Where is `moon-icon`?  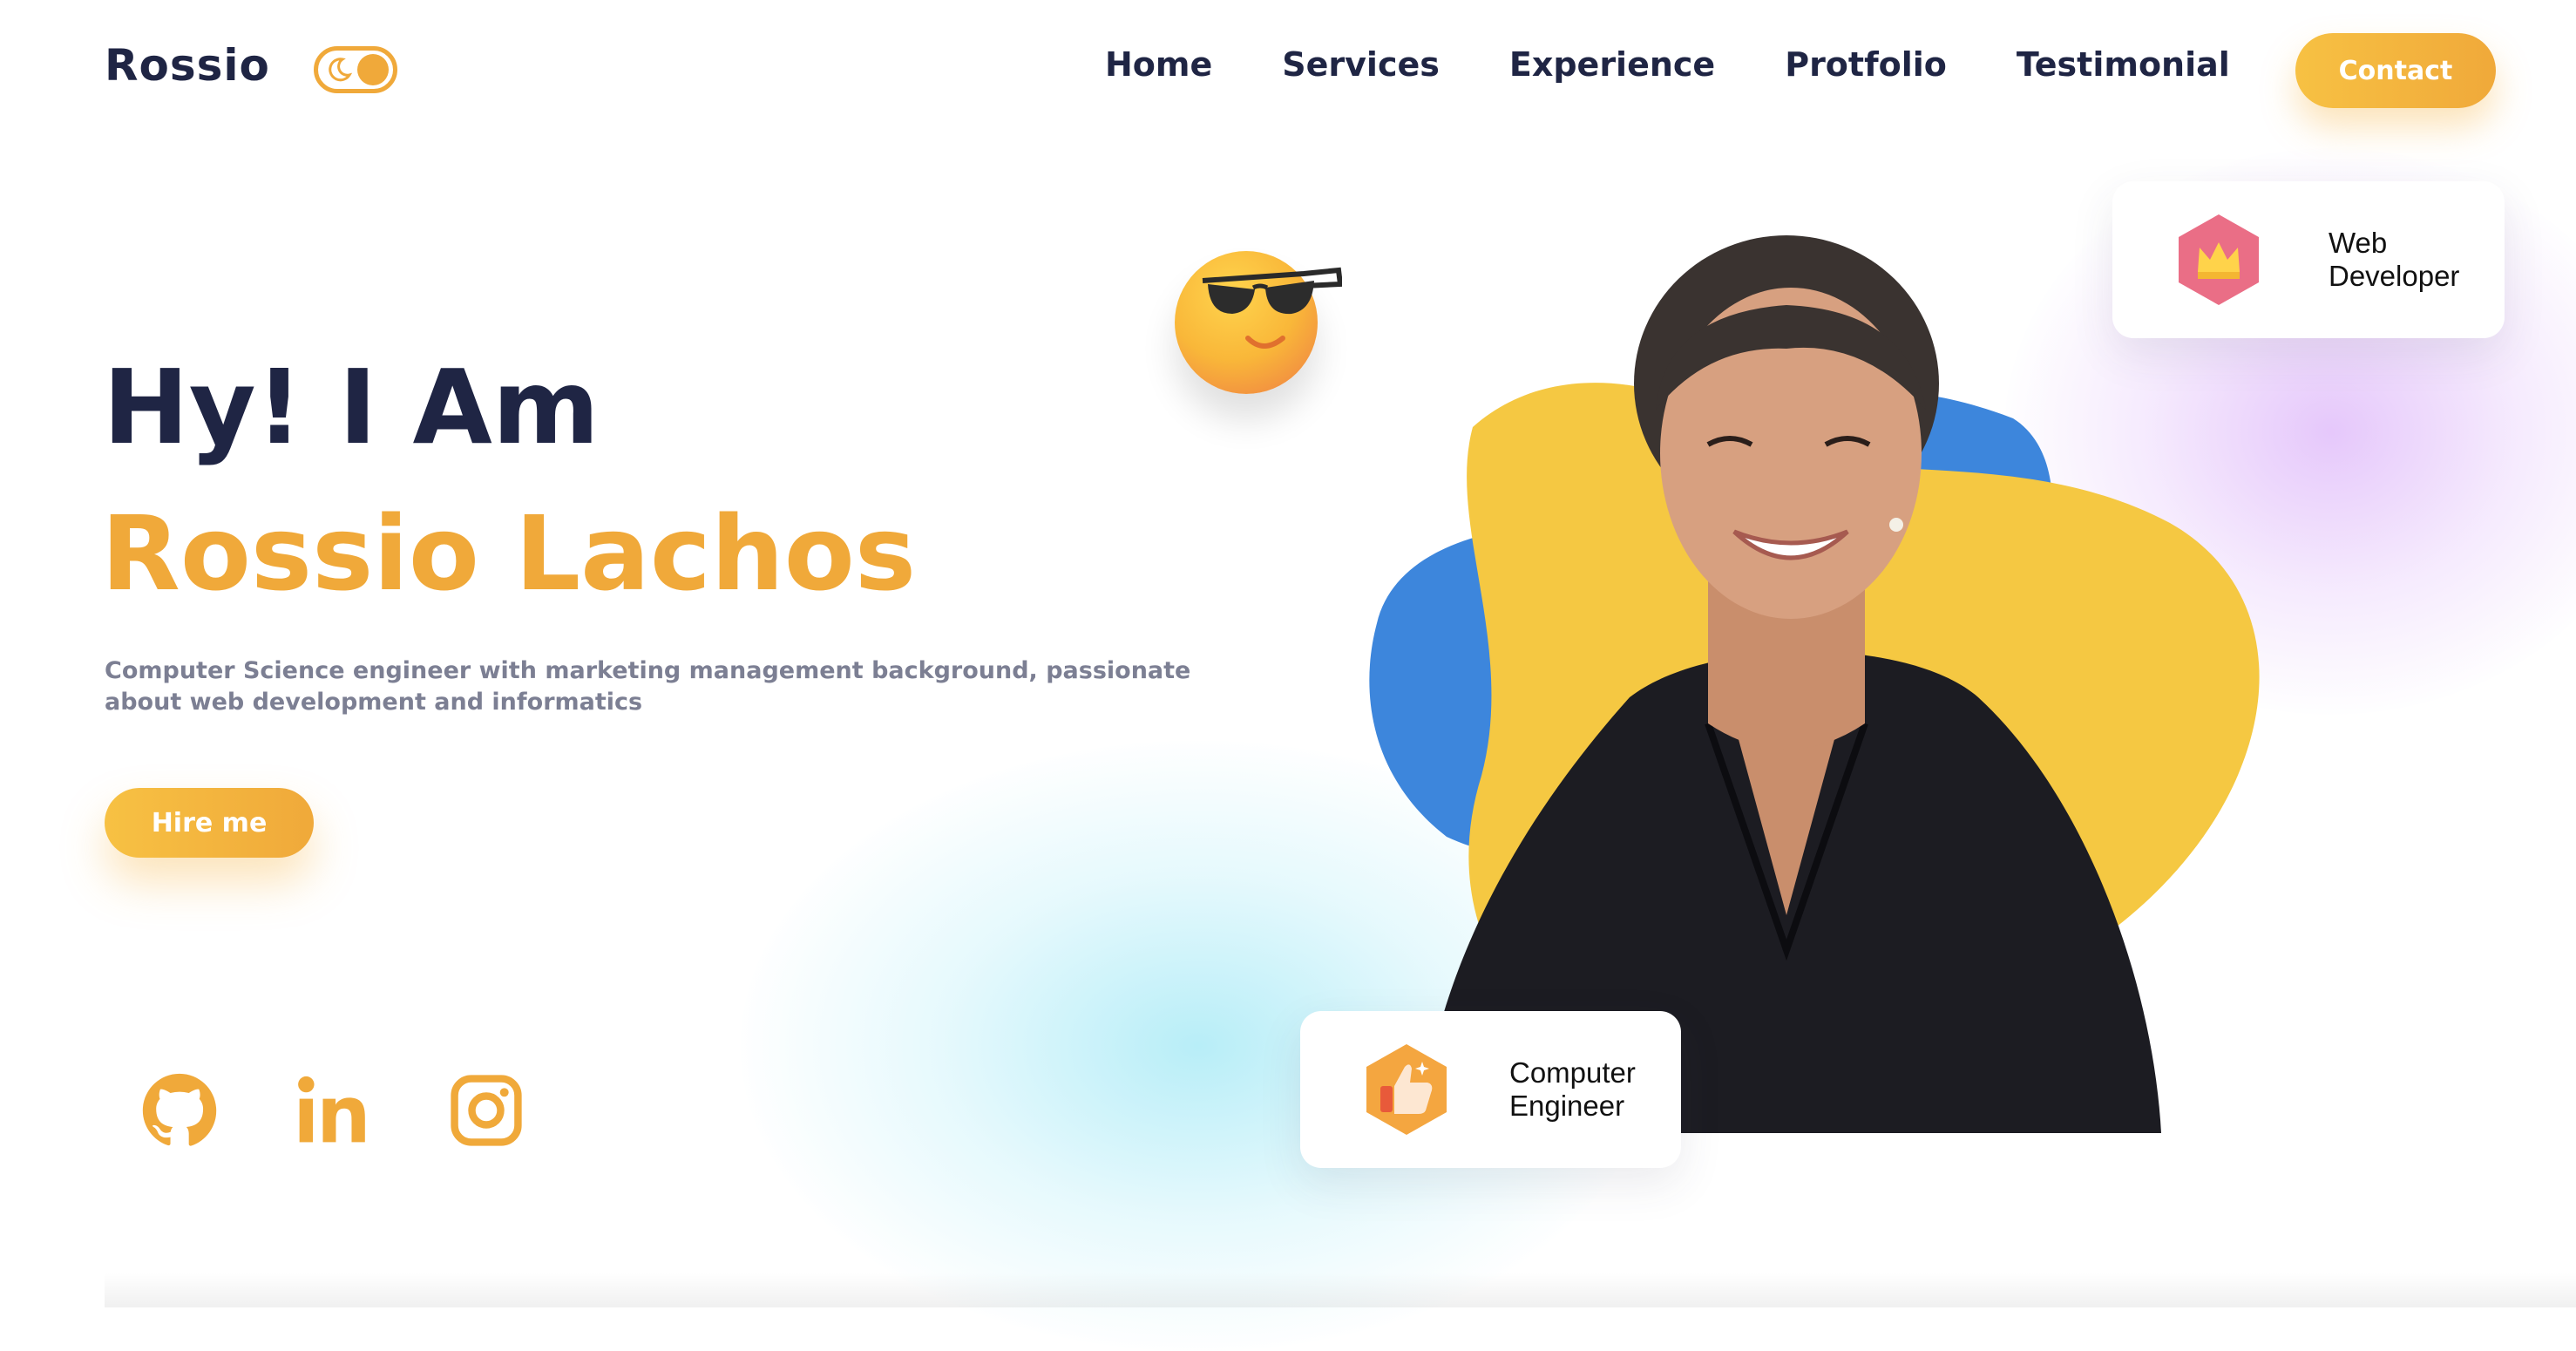 moon-icon is located at coordinates (341, 70).